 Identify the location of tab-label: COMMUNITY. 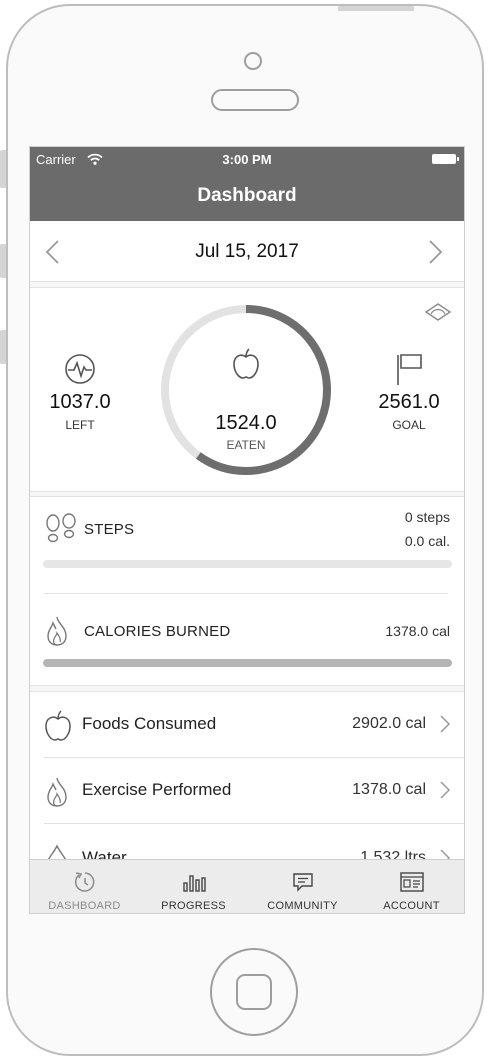
(302, 906).